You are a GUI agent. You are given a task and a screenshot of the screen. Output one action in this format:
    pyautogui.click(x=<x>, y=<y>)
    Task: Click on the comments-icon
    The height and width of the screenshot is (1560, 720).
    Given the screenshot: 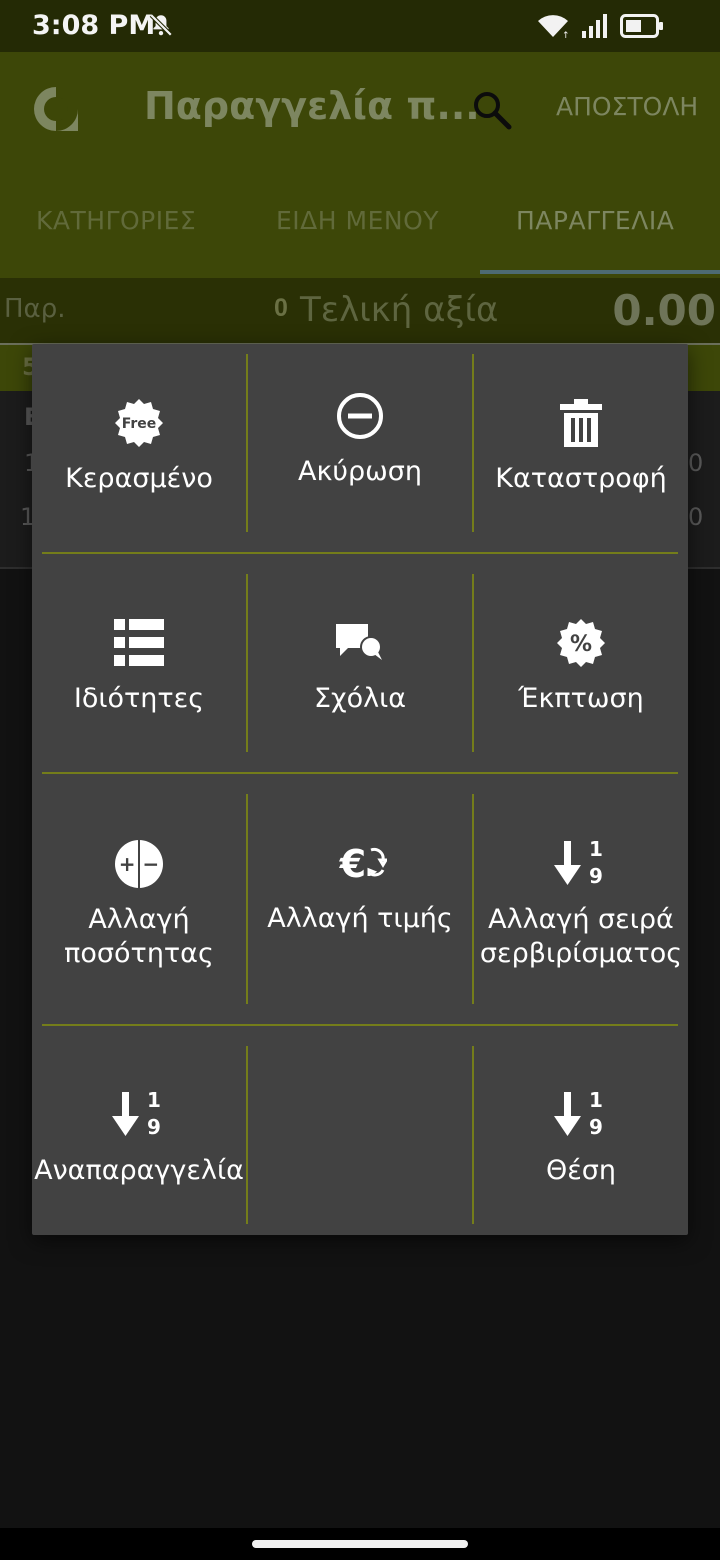 What is the action you would take?
    pyautogui.click(x=360, y=643)
    